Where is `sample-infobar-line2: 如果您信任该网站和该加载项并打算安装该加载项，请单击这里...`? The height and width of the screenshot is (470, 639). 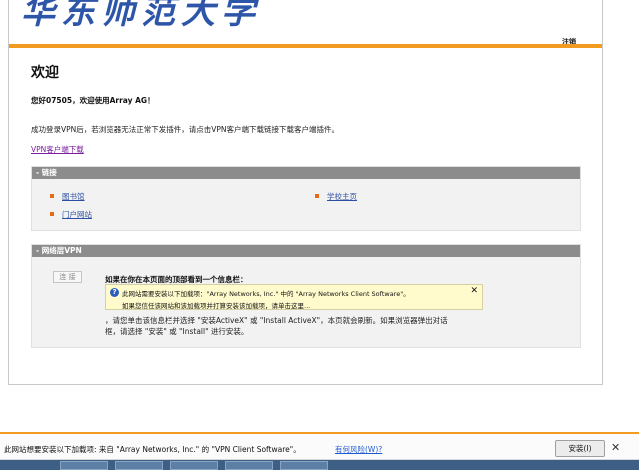
sample-infobar-line2: 如果您信任该网站和该加载项并打算安装该加载项，请单击这里... is located at coordinates (216, 306).